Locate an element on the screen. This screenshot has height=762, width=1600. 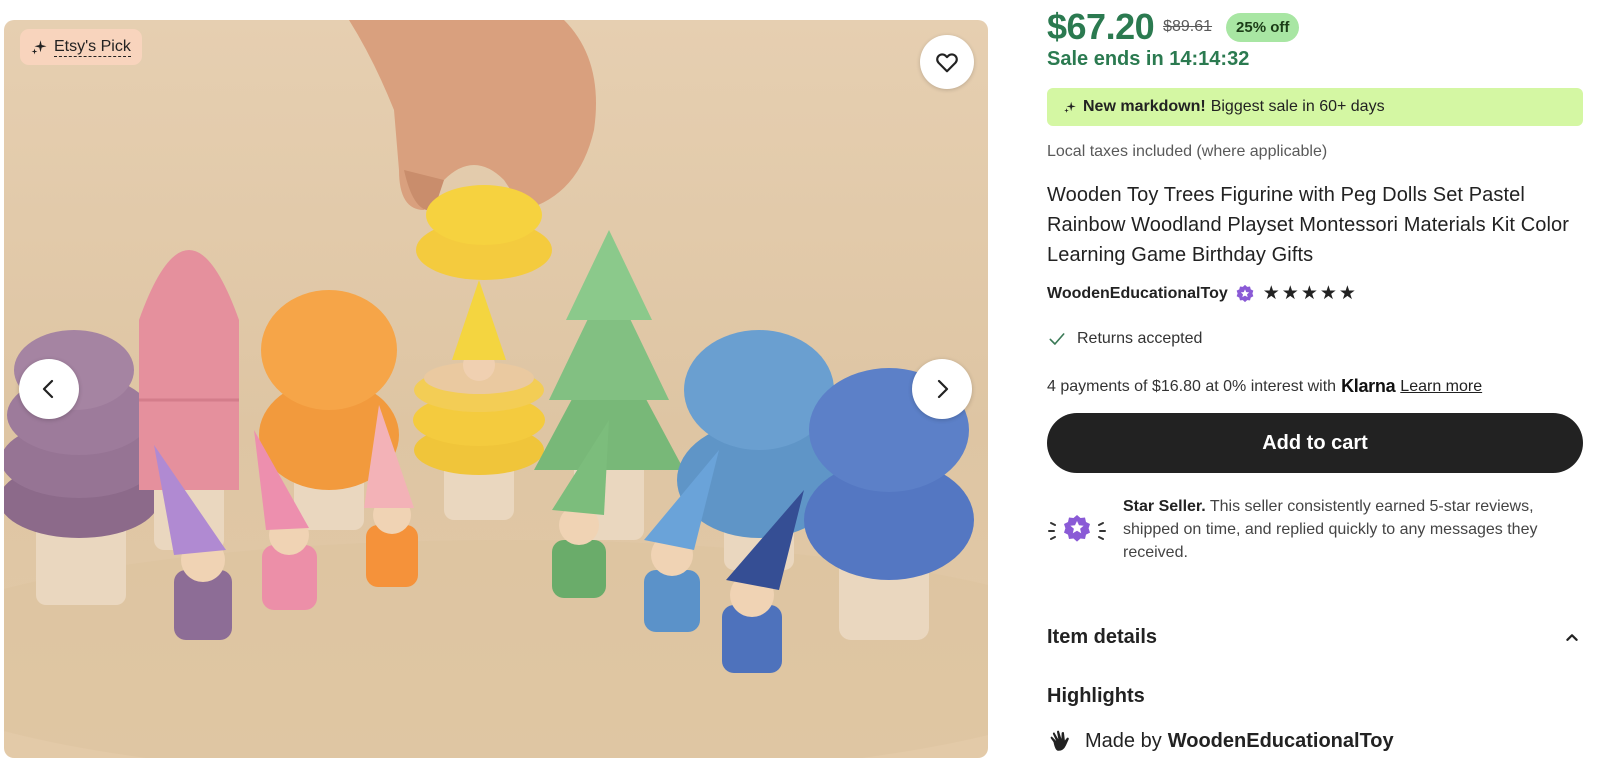
made-by-row: Made by WoodenEducationalToy is located at coordinates (1220, 741).